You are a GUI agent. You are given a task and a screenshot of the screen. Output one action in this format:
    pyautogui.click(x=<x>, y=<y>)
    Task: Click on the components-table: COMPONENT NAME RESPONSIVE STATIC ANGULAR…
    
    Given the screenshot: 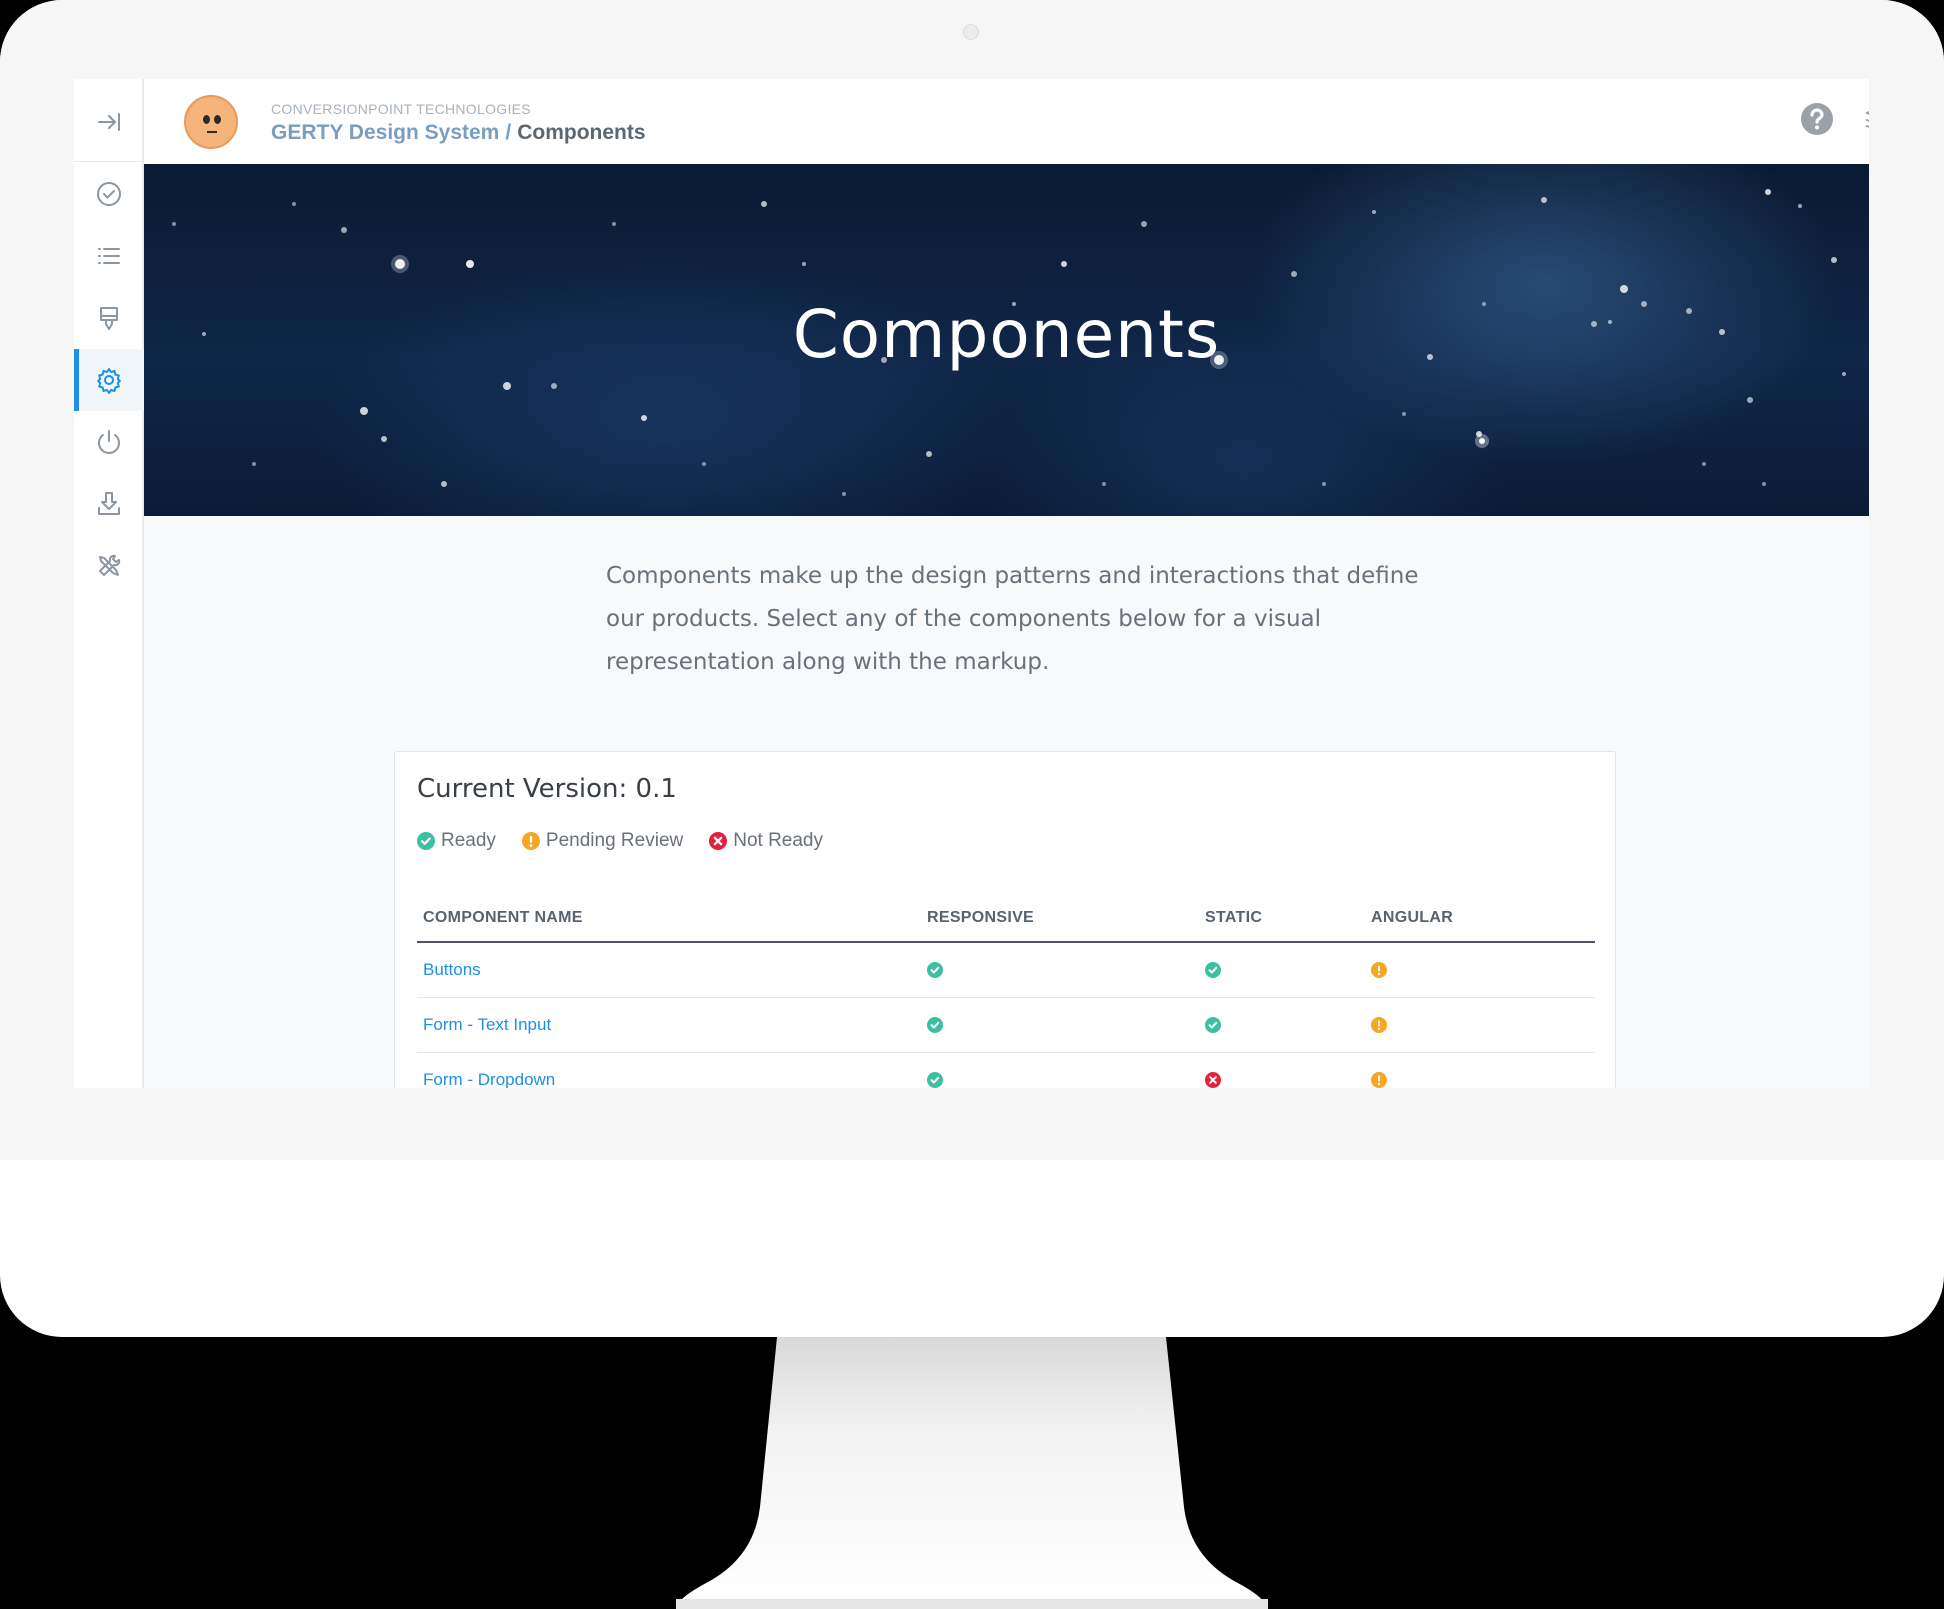 What is the action you would take?
    pyautogui.click(x=1006, y=991)
    